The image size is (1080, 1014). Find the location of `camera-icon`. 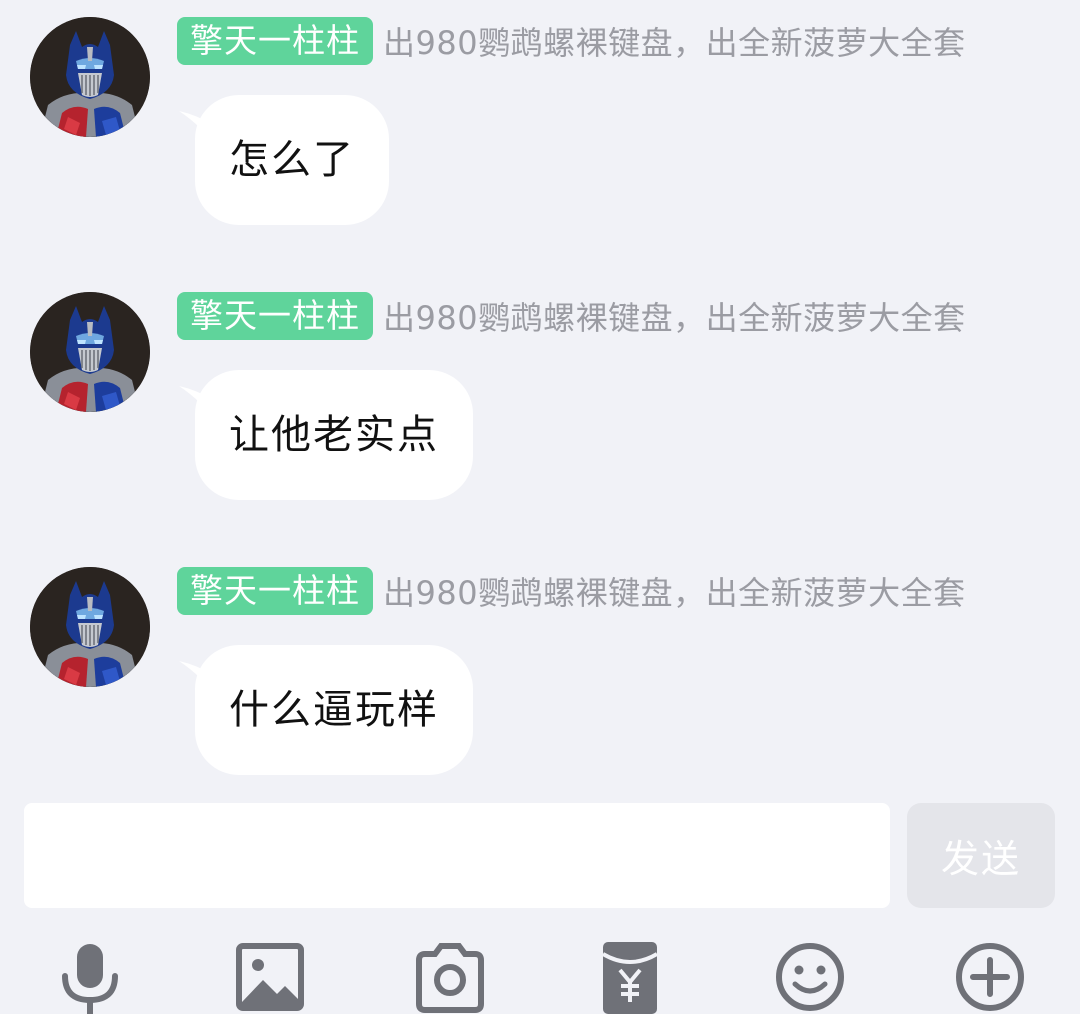

camera-icon is located at coordinates (450, 978).